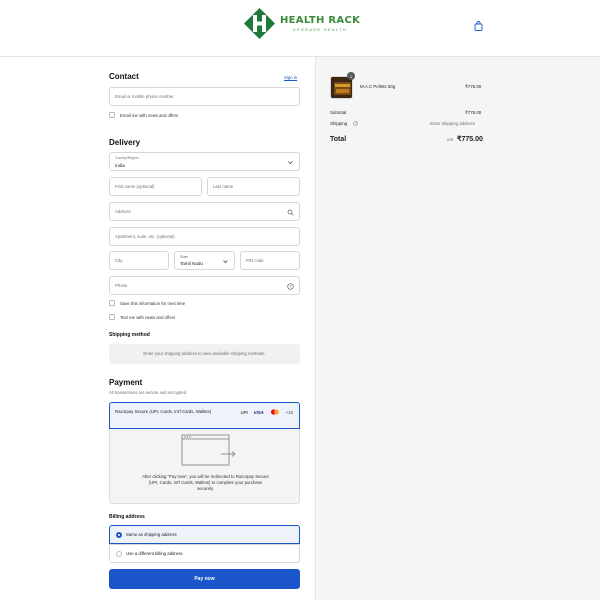 This screenshot has width=600, height=600. What do you see at coordinates (204, 285) in the screenshot?
I see `phone-field: Phone ?` at bounding box center [204, 285].